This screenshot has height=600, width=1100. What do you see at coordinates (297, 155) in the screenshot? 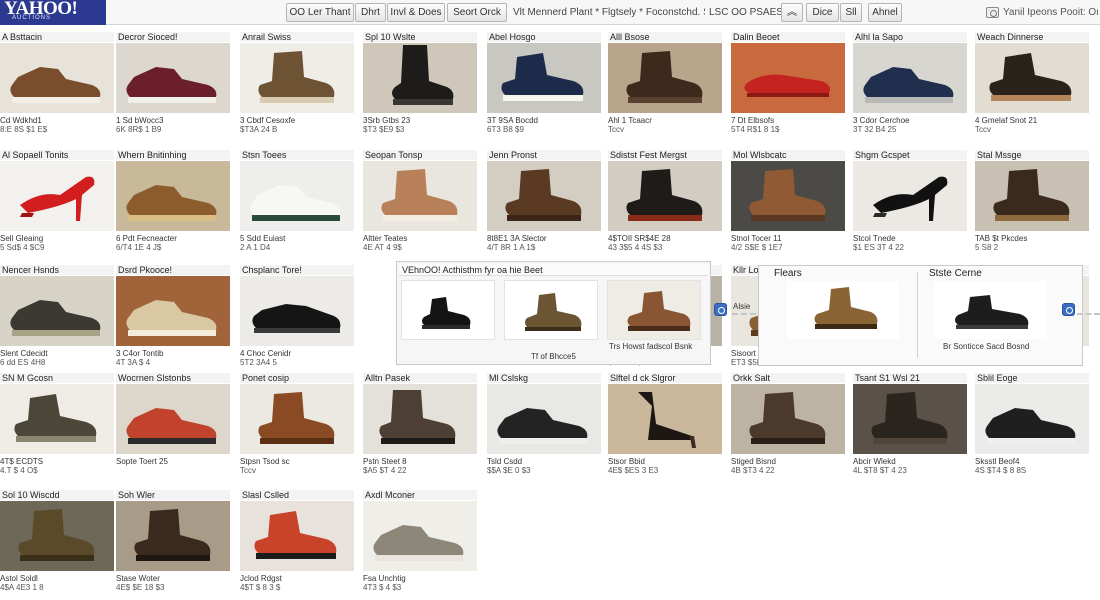
I see `product-title: Stsn Toees` at bounding box center [297, 155].